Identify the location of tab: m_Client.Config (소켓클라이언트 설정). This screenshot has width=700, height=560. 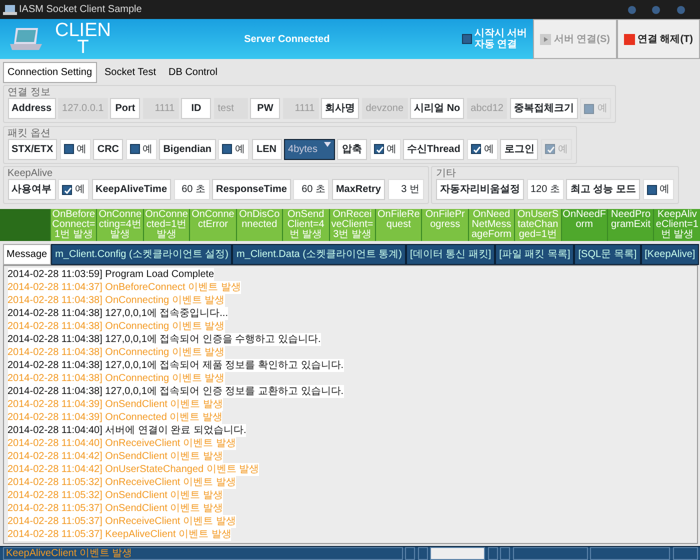
(141, 254).